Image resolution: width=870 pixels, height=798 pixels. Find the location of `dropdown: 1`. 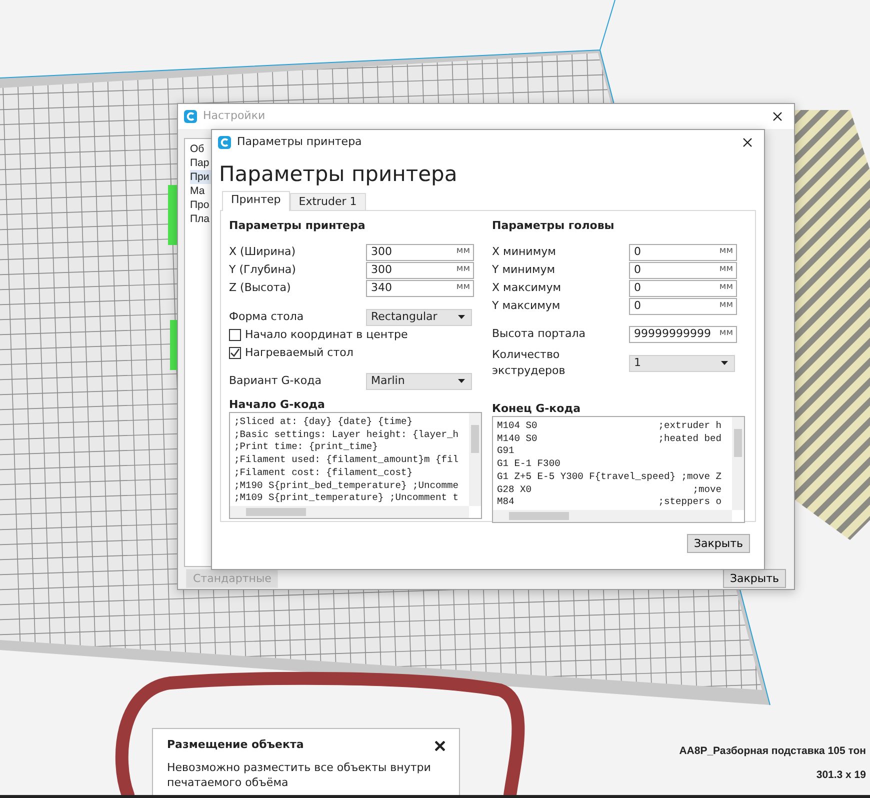

dropdown: 1 is located at coordinates (682, 363).